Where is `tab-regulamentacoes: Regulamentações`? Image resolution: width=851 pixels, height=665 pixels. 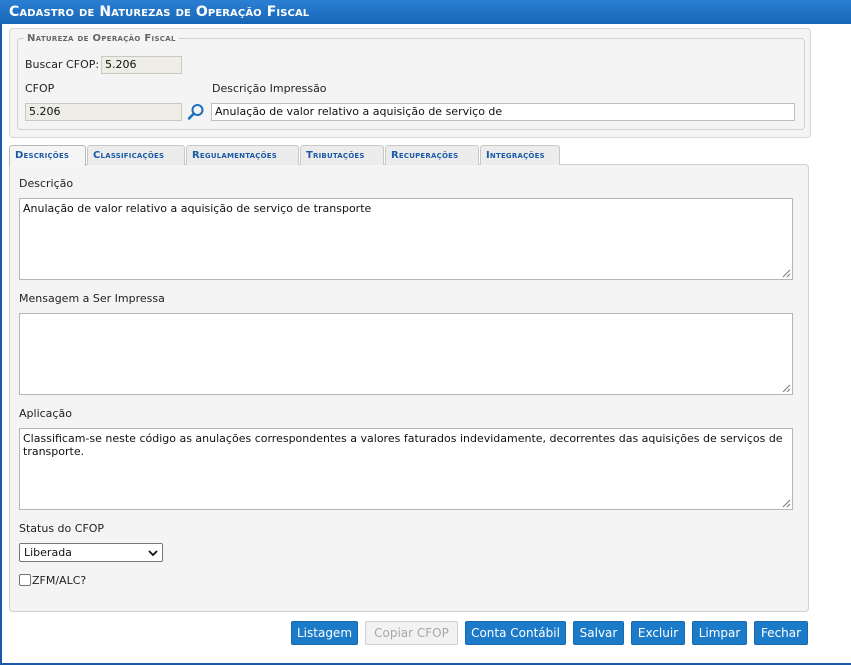 tab-regulamentacoes: Regulamentações is located at coordinates (242, 155).